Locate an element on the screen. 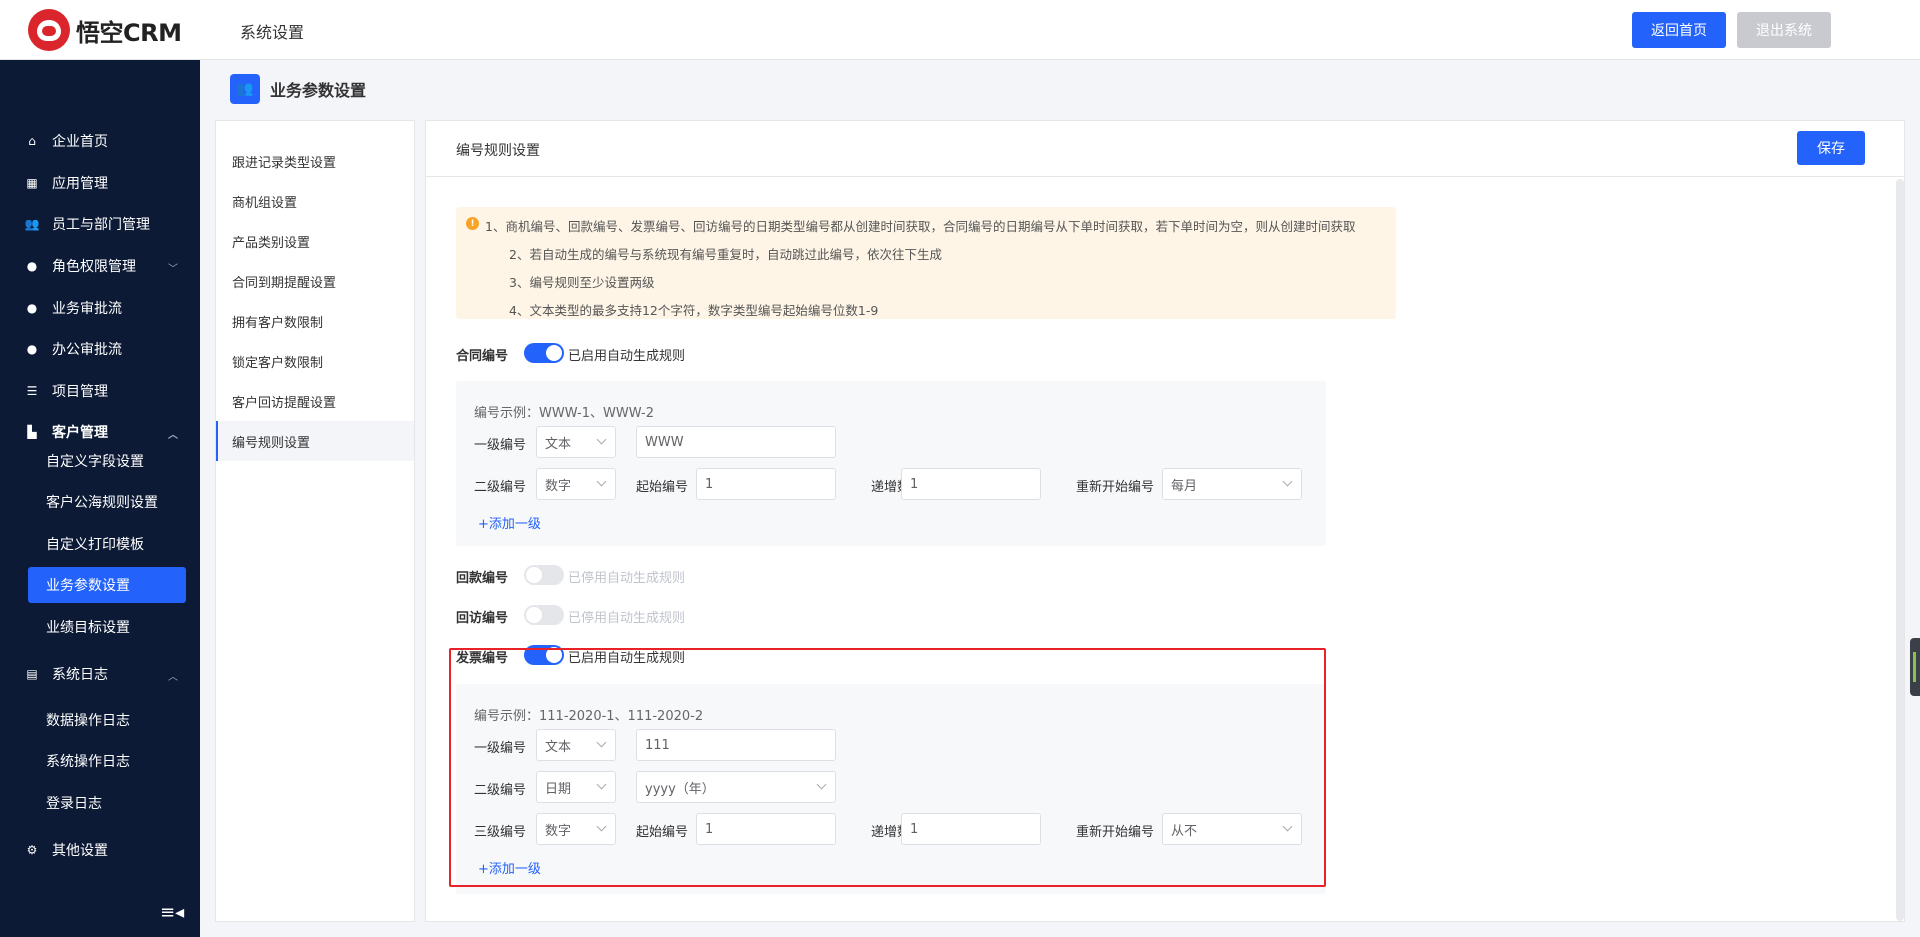 This screenshot has height=937, width=1920. exit-system-button: 退出系统 is located at coordinates (1784, 30).